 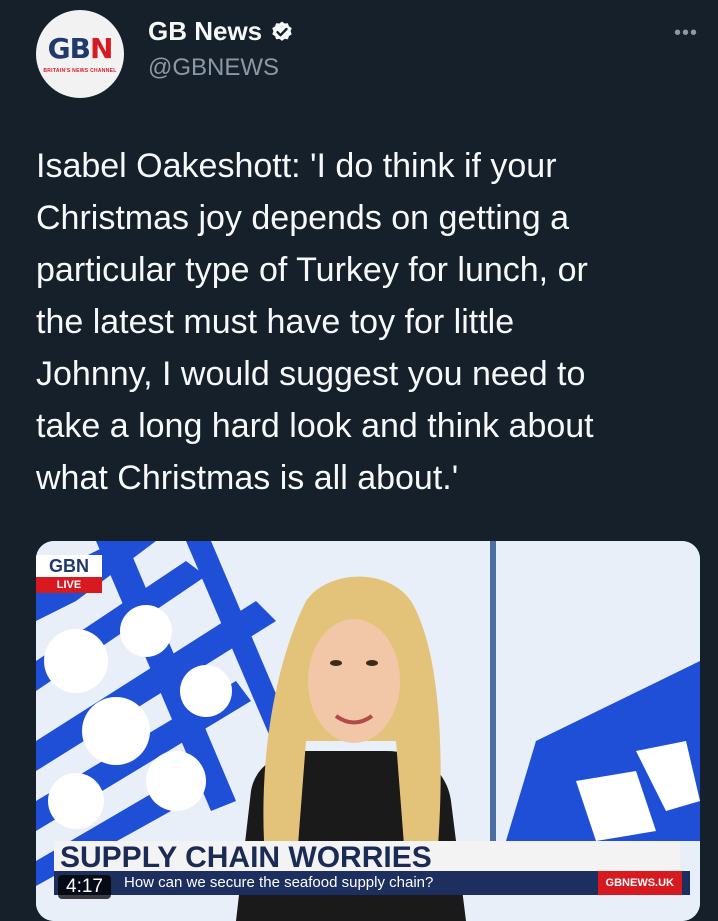 I want to click on display-name-text: GB News, so click(x=205, y=31).